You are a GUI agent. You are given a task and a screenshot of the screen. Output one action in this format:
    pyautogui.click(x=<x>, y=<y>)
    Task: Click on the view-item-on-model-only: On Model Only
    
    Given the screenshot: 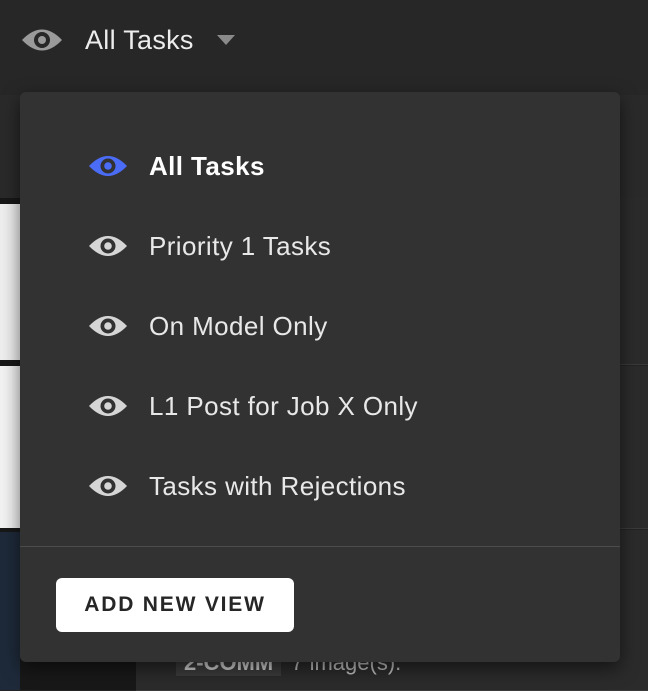 What is the action you would take?
    pyautogui.click(x=320, y=326)
    